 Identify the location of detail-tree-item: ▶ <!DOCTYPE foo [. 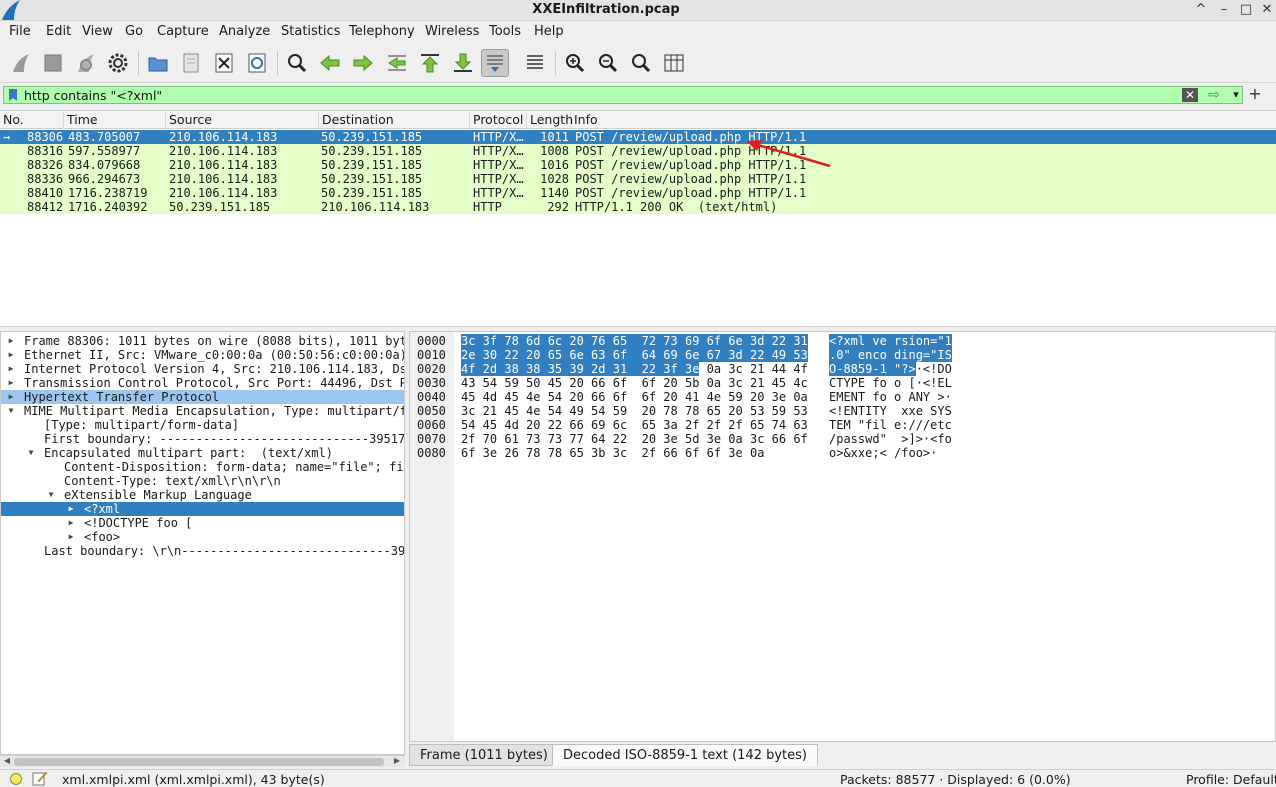
(202, 523).